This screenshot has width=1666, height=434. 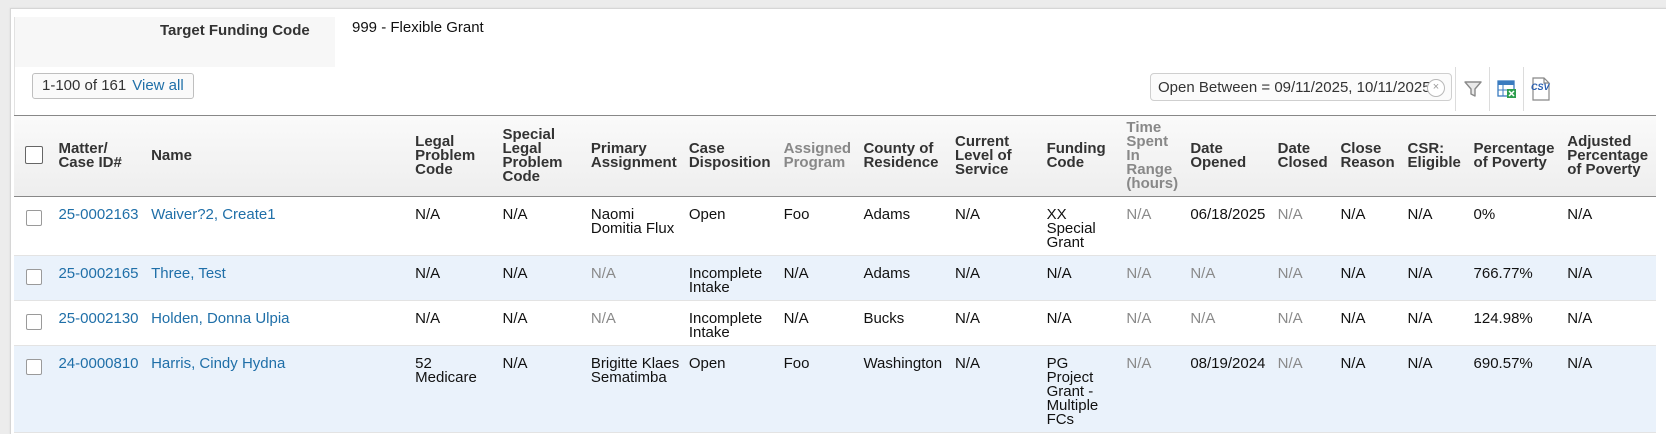 What do you see at coordinates (905, 156) in the screenshot?
I see `col-header: County of Residence` at bounding box center [905, 156].